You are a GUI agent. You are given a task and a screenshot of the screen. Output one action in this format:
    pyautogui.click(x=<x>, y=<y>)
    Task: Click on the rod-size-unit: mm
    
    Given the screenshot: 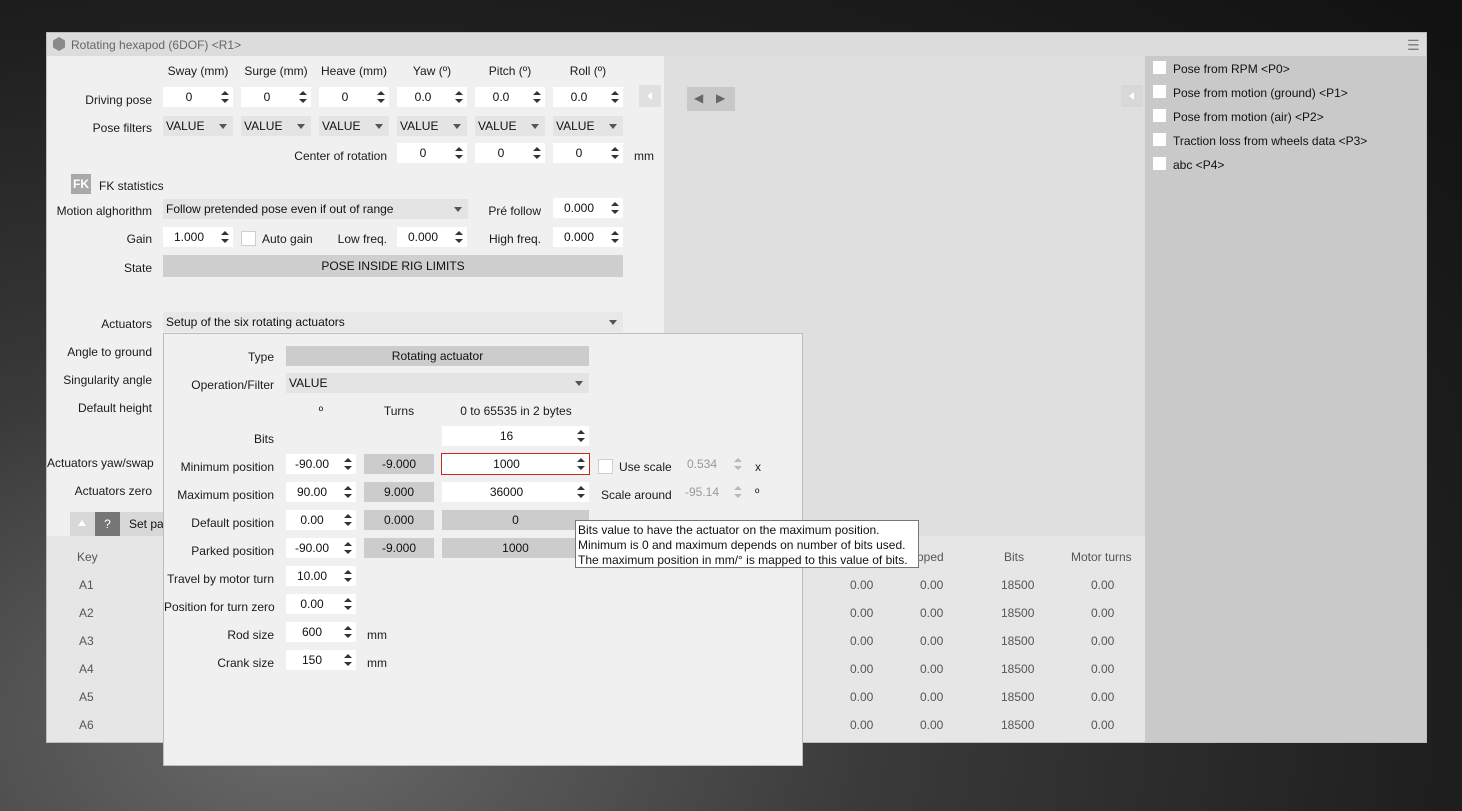 What is the action you would take?
    pyautogui.click(x=377, y=635)
    